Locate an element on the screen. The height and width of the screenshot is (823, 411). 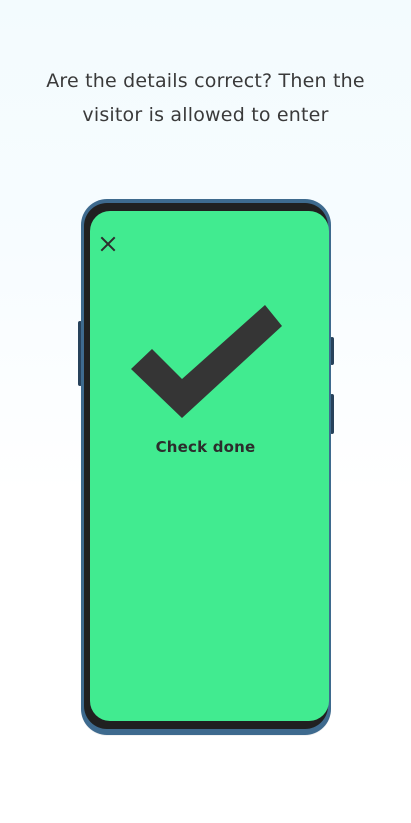
instruction-line-1: Are the details correct? Then the is located at coordinates (205, 81).